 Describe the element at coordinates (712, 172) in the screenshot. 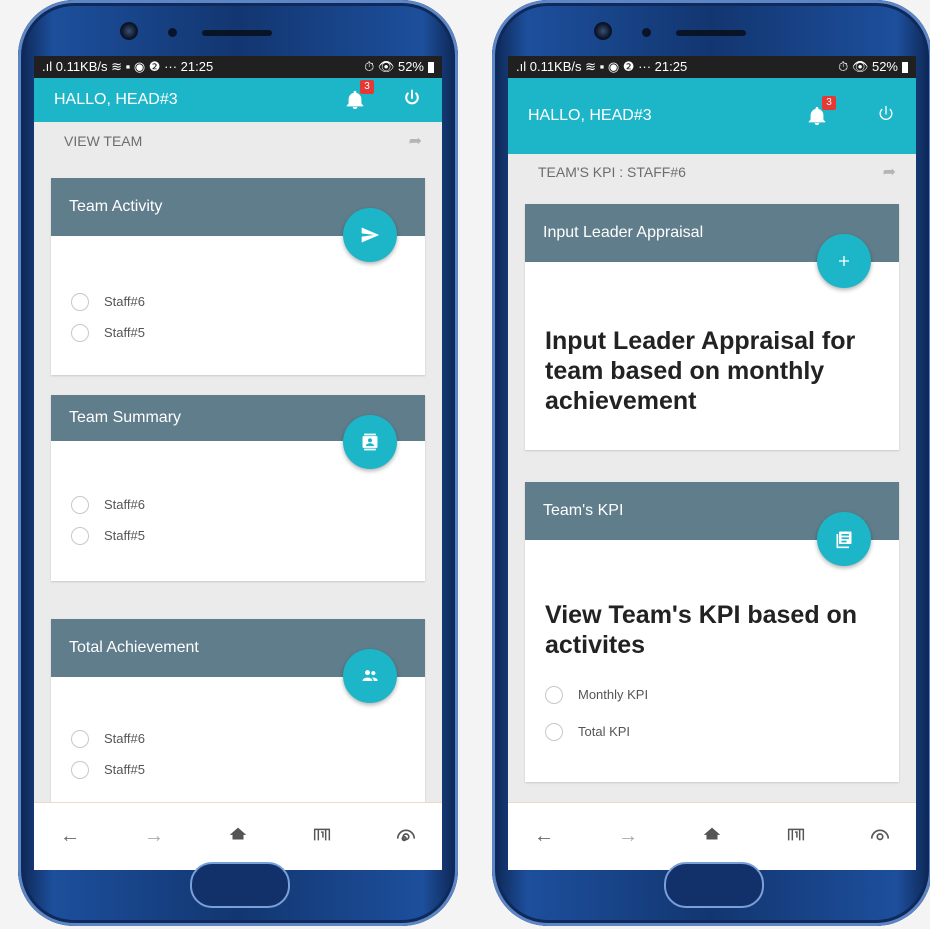

I see `sub-header: TEAM'S KPI : STAFF#6 ➦` at that location.